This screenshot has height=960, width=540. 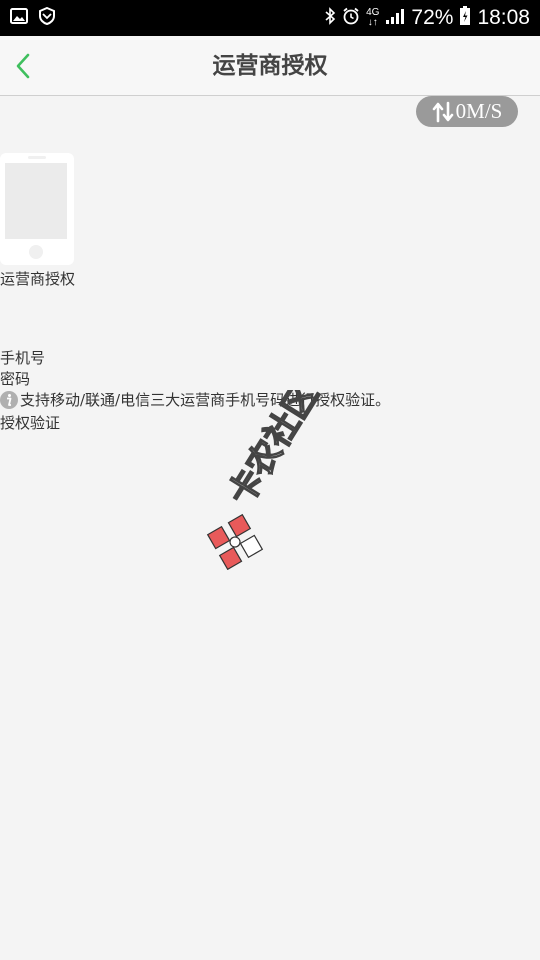 I want to click on network-type: 4G ↓↑, so click(x=373, y=17).